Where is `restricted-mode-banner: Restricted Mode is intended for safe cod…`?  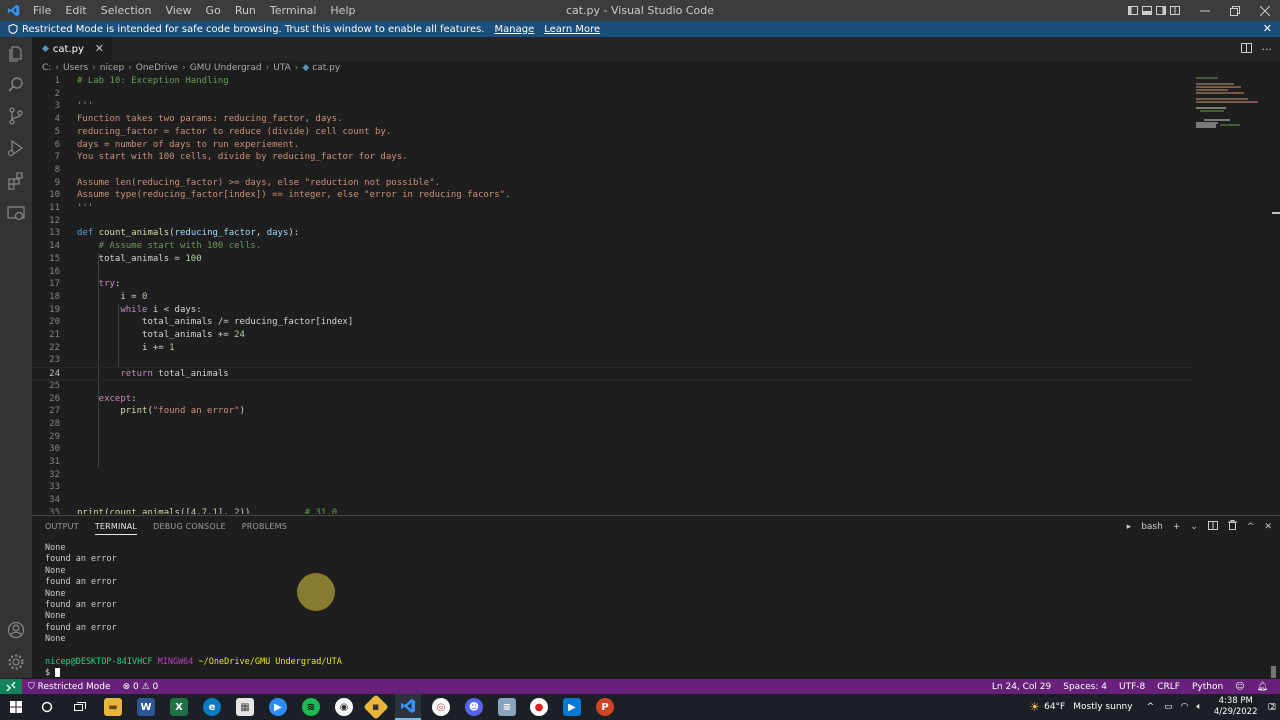
restricted-mode-banner: Restricted Mode is intended for safe cod… is located at coordinates (640, 29).